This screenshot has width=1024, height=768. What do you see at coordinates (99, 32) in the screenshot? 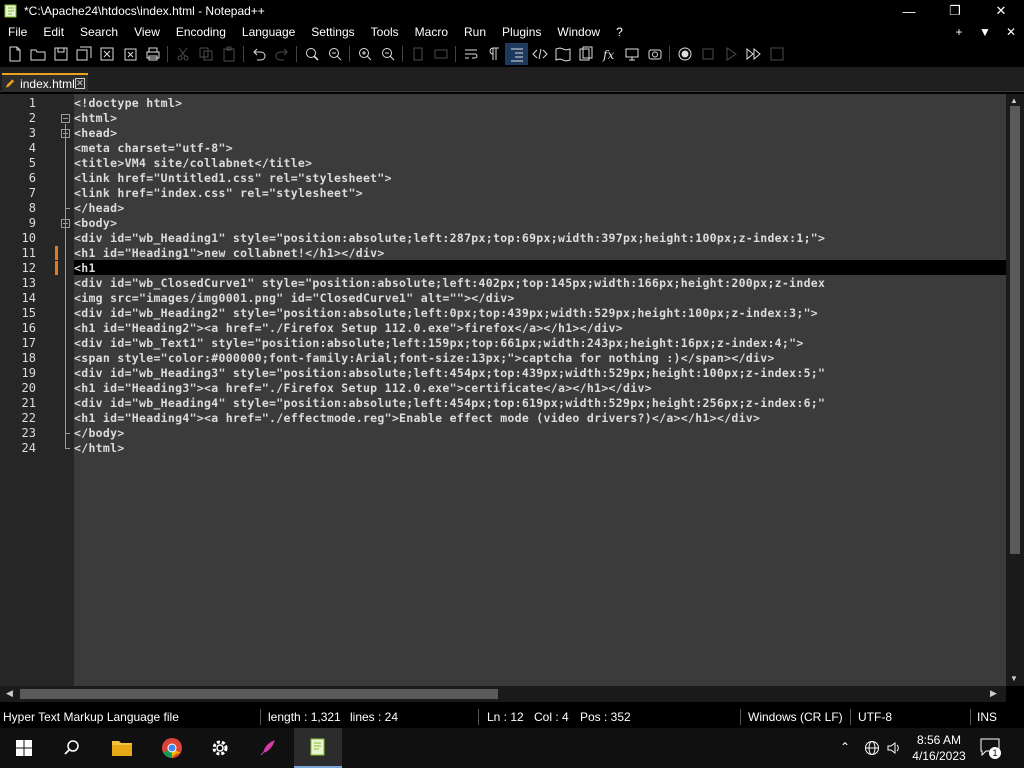
I see `menu-search: Search` at bounding box center [99, 32].